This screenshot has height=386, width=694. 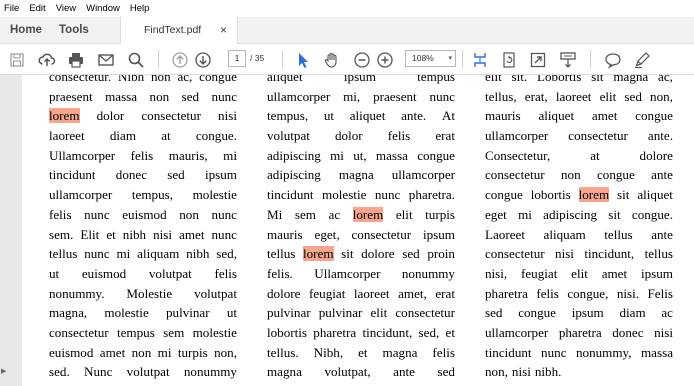 I want to click on text-line: tincidunt nunc nonummy, massa, so click(x=579, y=352).